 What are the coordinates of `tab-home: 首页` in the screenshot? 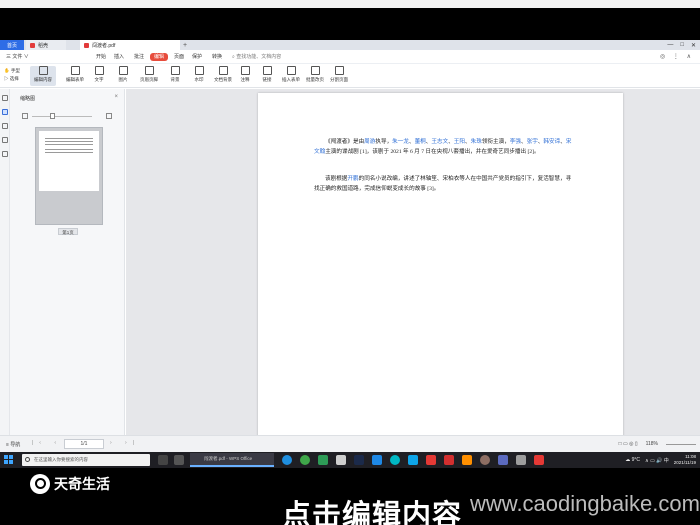 It's located at (12, 45).